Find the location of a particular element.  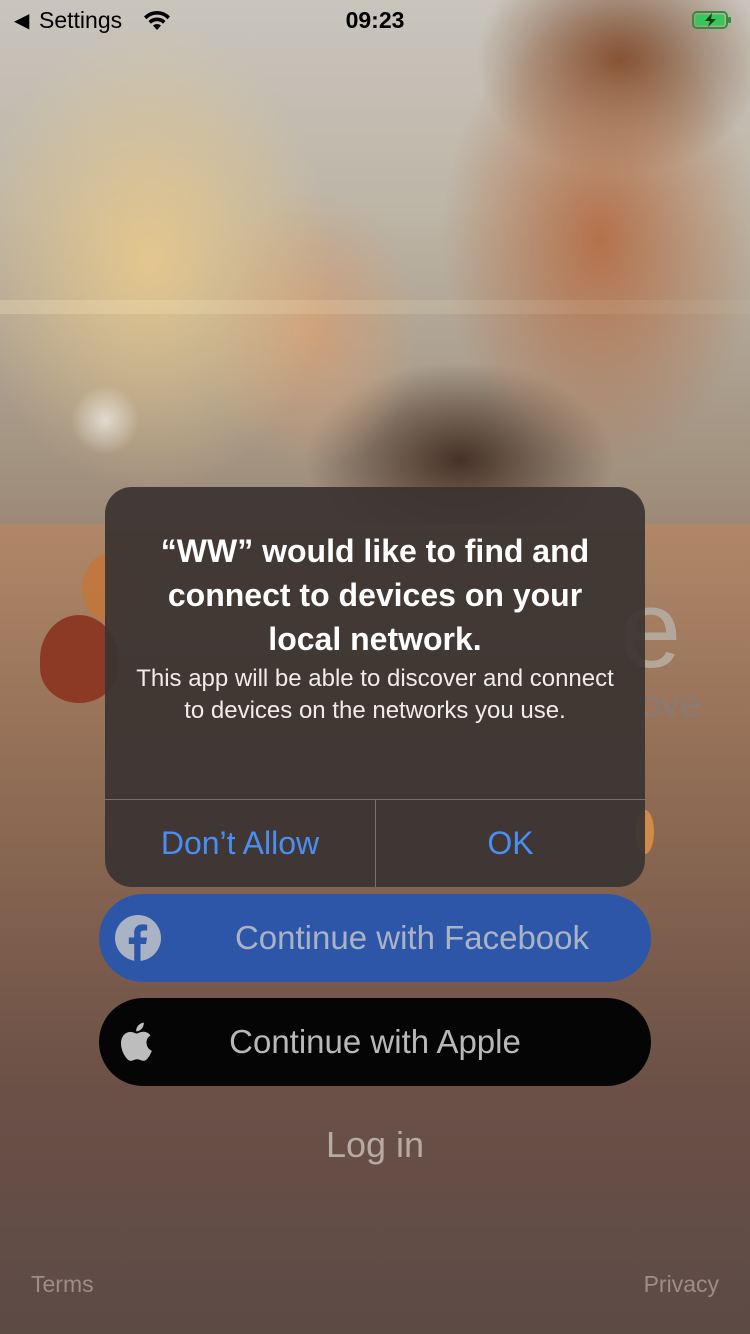

facebook-icon is located at coordinates (138, 938).